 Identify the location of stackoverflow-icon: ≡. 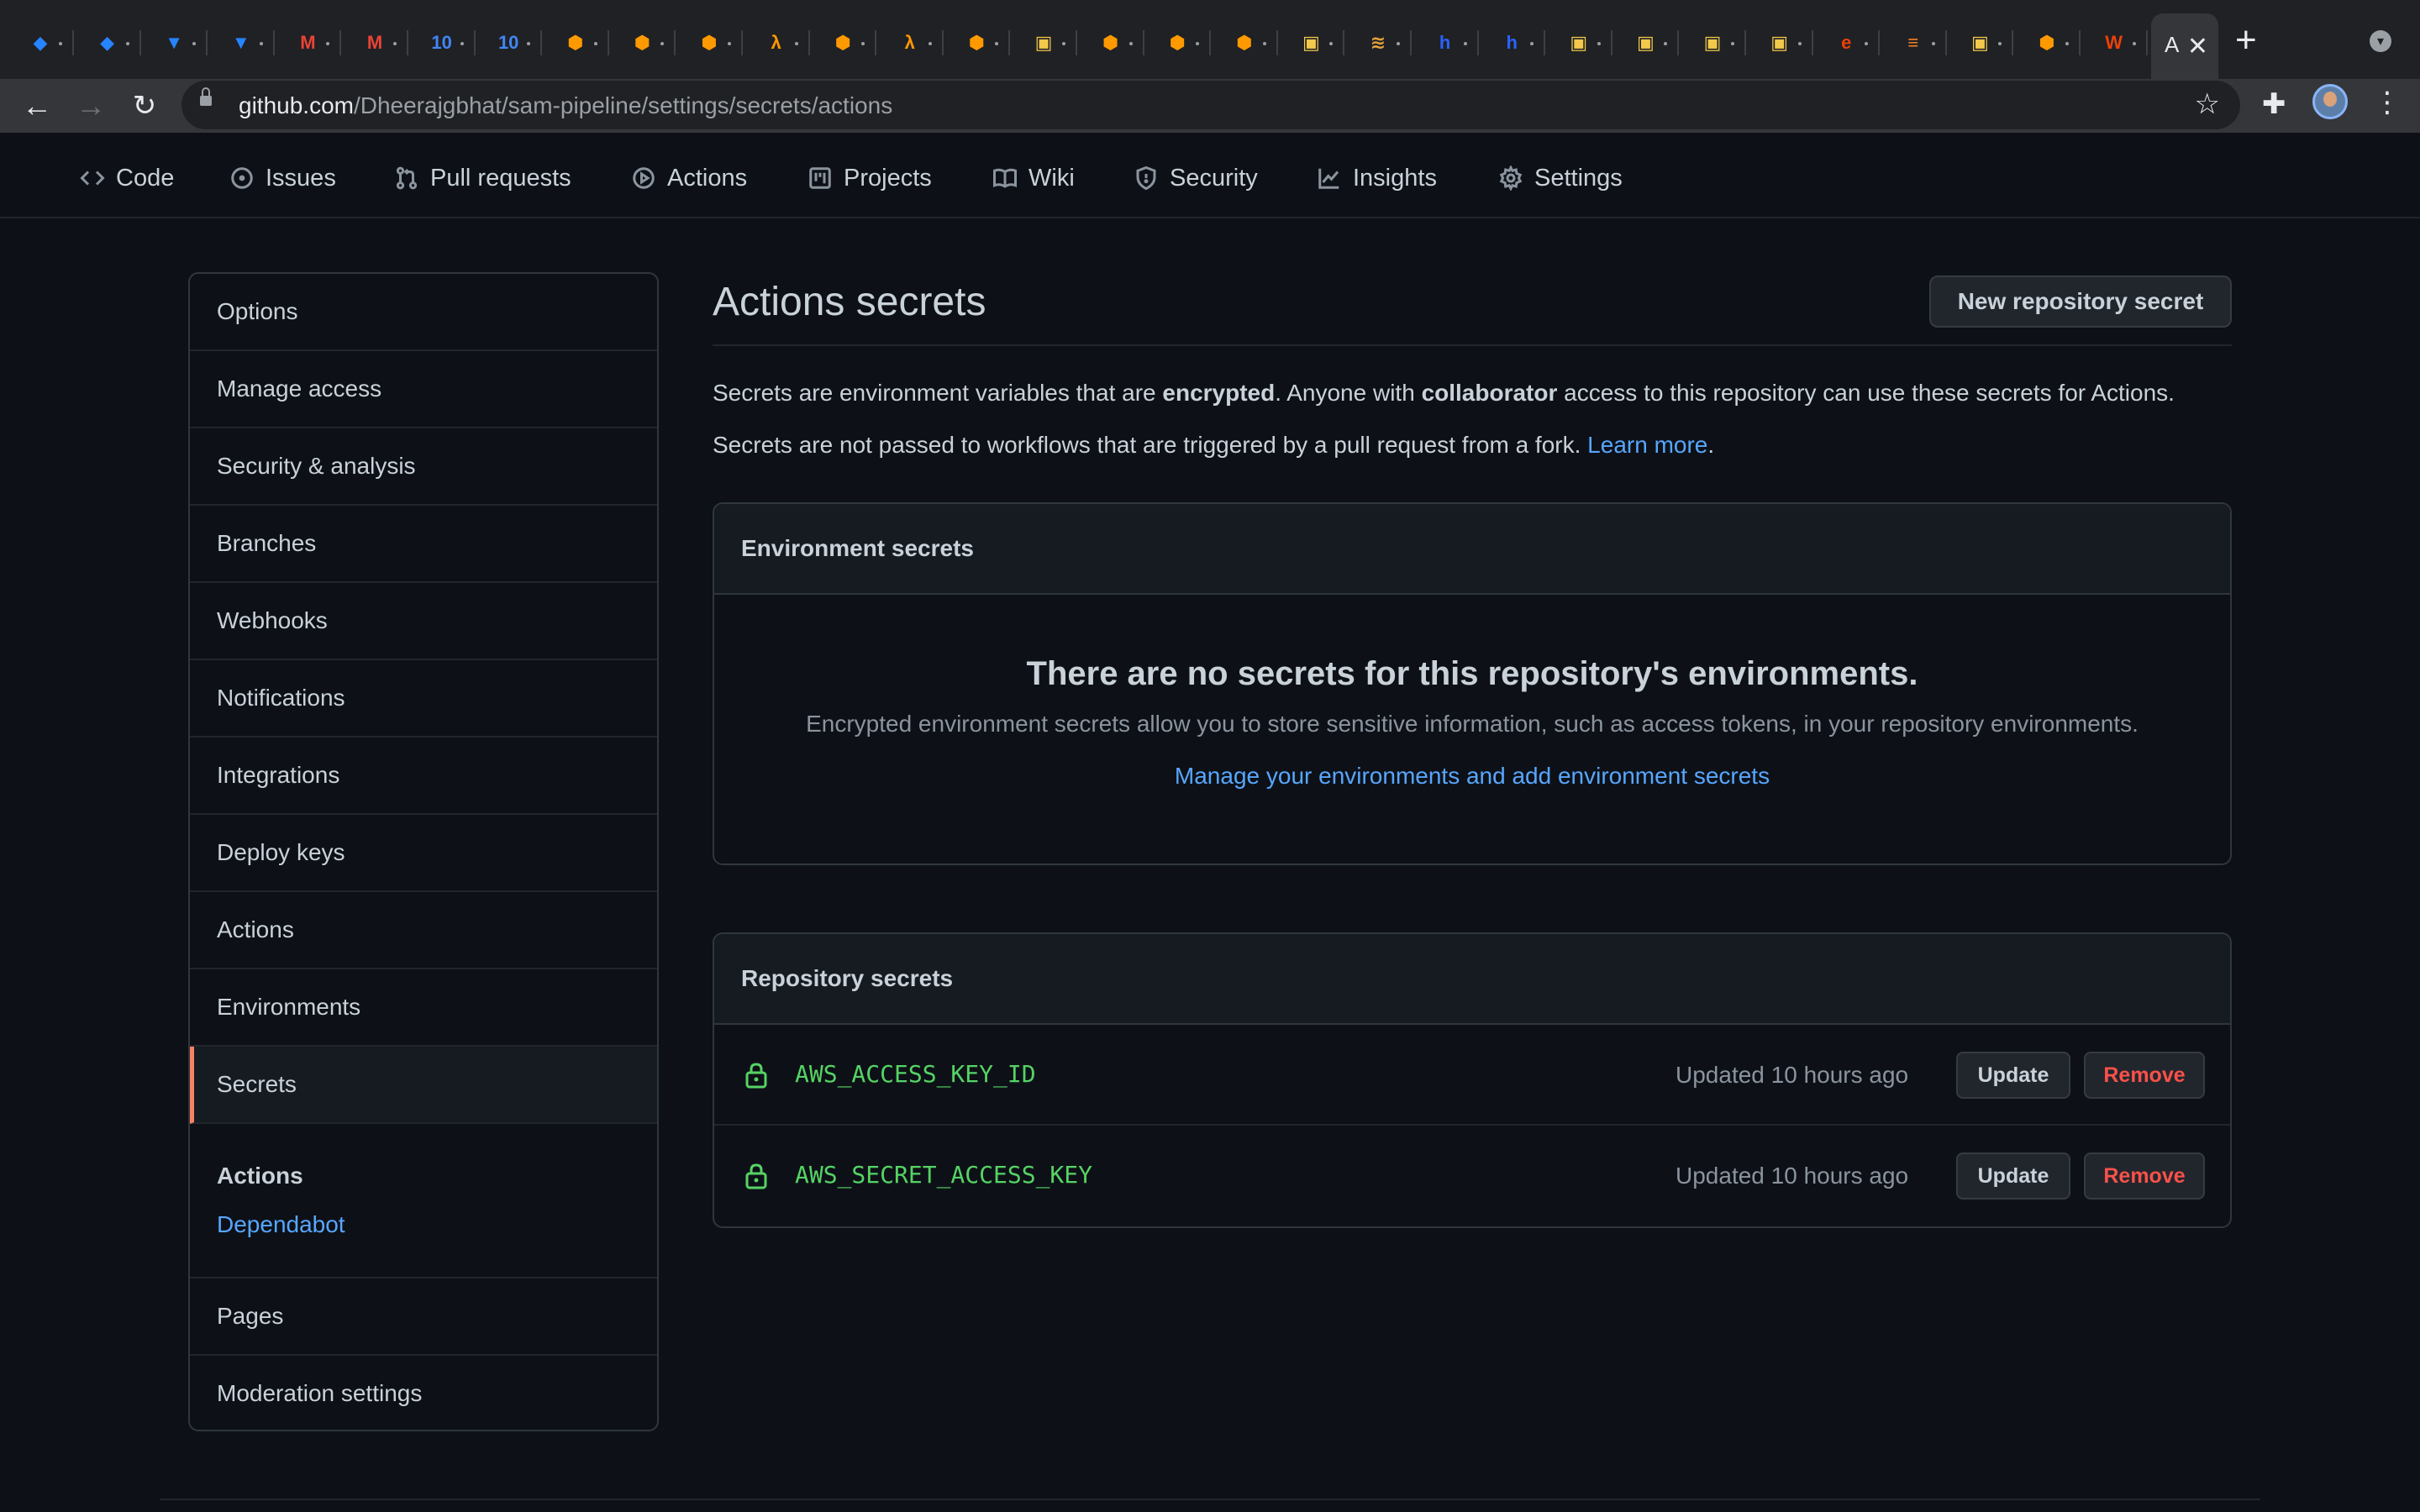
(1913, 42).